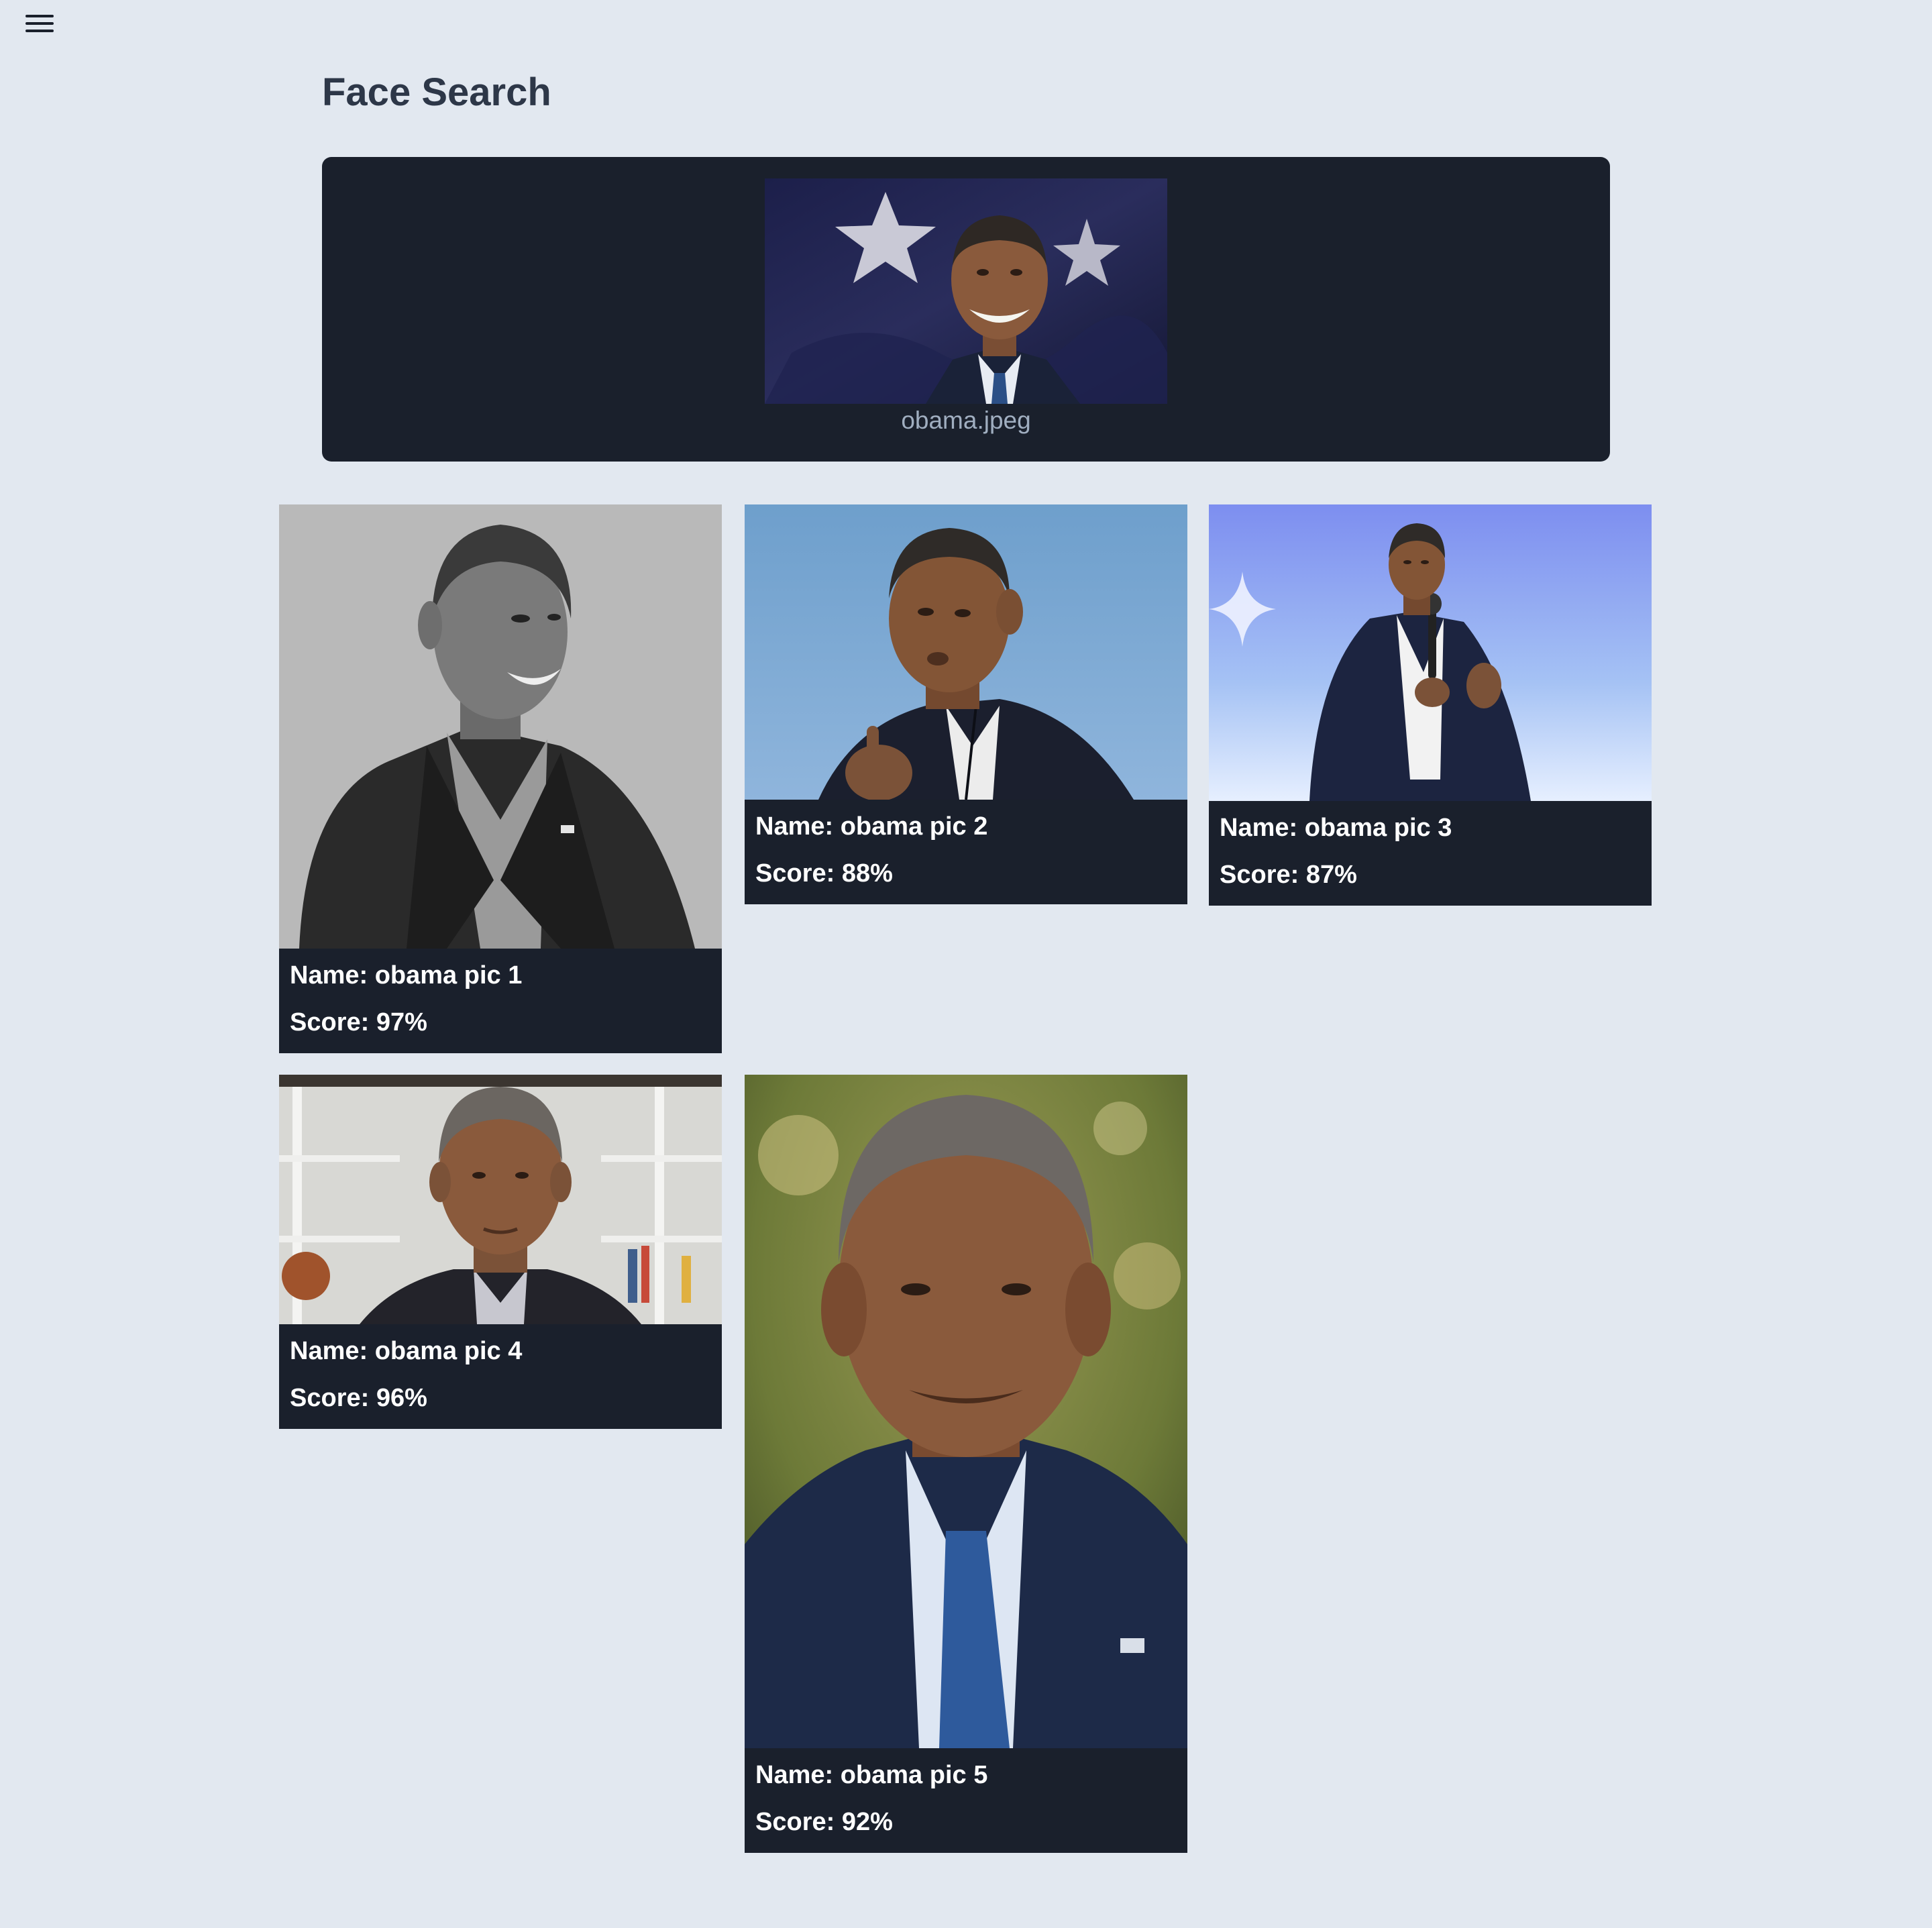 This screenshot has height=1928, width=1932. Describe the element at coordinates (1336, 828) in the screenshot. I see `result-name: Name: obama pic 3` at that location.